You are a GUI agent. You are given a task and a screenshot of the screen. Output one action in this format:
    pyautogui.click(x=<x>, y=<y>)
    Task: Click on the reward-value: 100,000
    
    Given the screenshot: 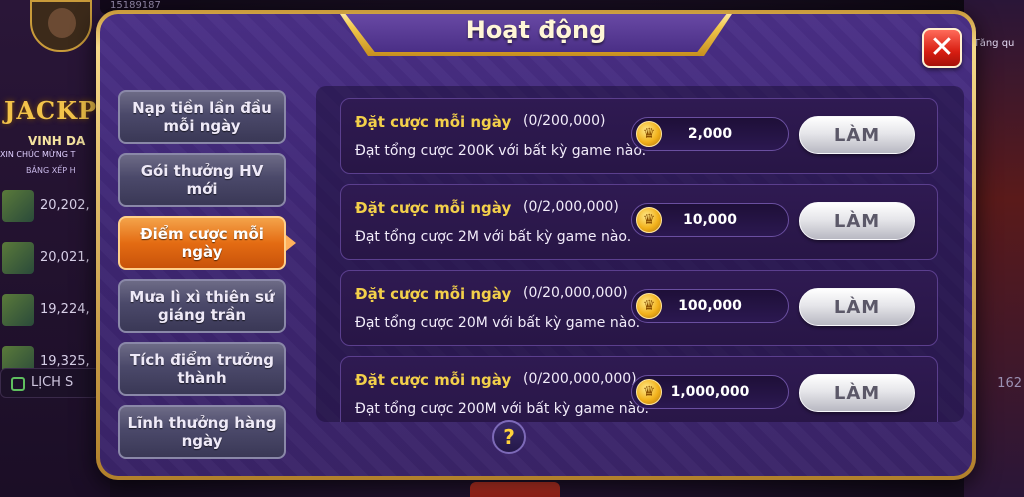 What is the action you would take?
    pyautogui.click(x=710, y=306)
    